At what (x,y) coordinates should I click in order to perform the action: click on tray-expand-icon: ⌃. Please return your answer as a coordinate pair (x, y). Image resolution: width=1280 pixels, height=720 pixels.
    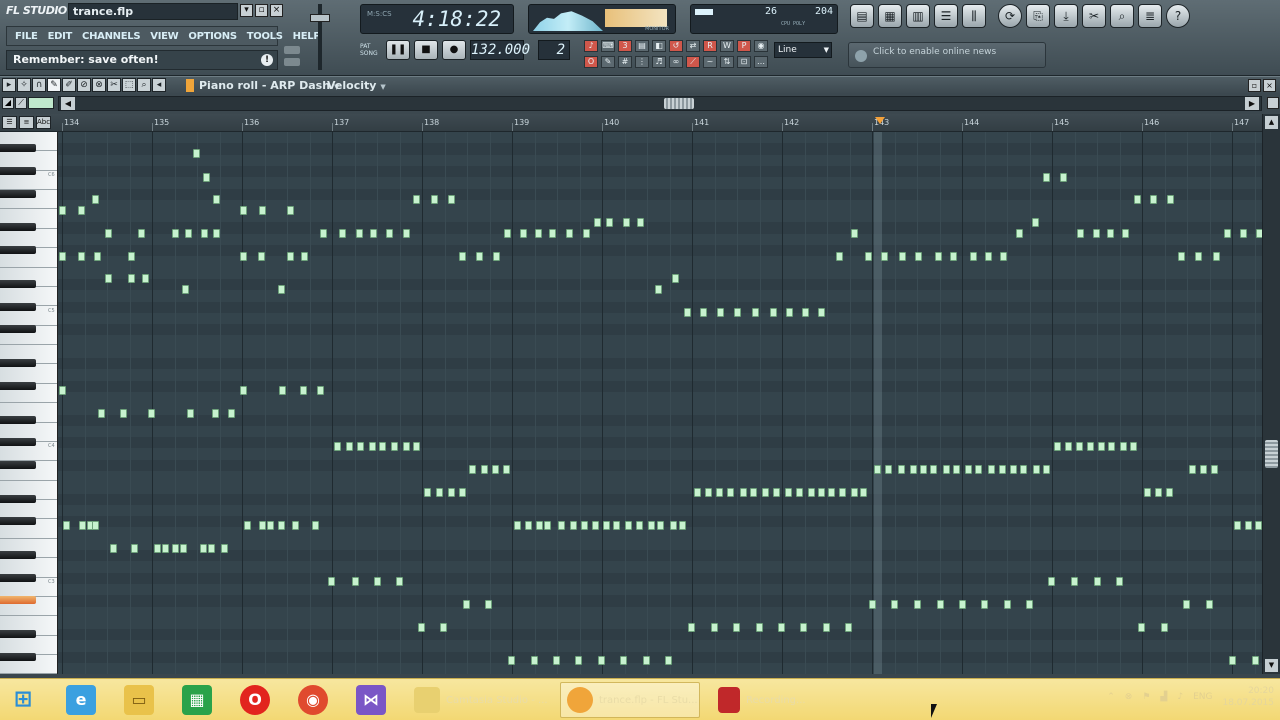
    Looking at the image, I should click on (1111, 697).